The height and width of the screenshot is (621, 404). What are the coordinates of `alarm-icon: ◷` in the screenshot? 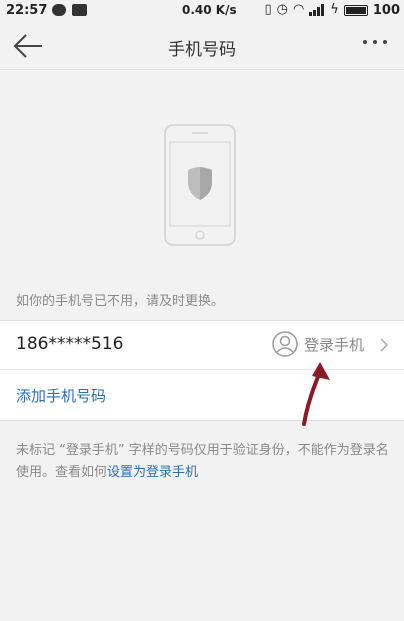 It's located at (282, 9).